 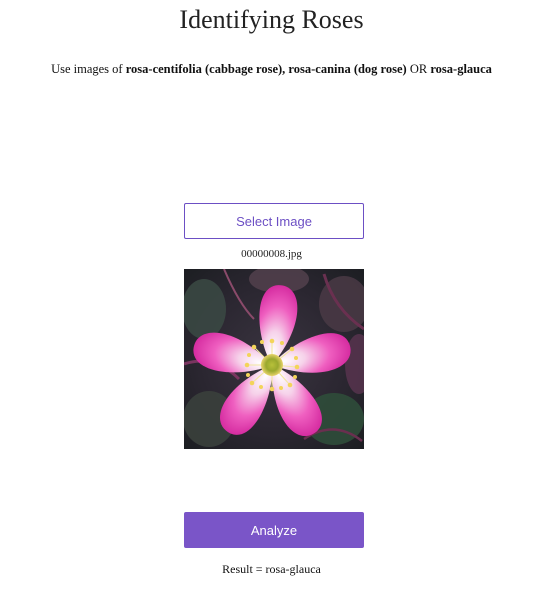 What do you see at coordinates (271, 254) in the screenshot?
I see `selected-filename: 00000008.jpg` at bounding box center [271, 254].